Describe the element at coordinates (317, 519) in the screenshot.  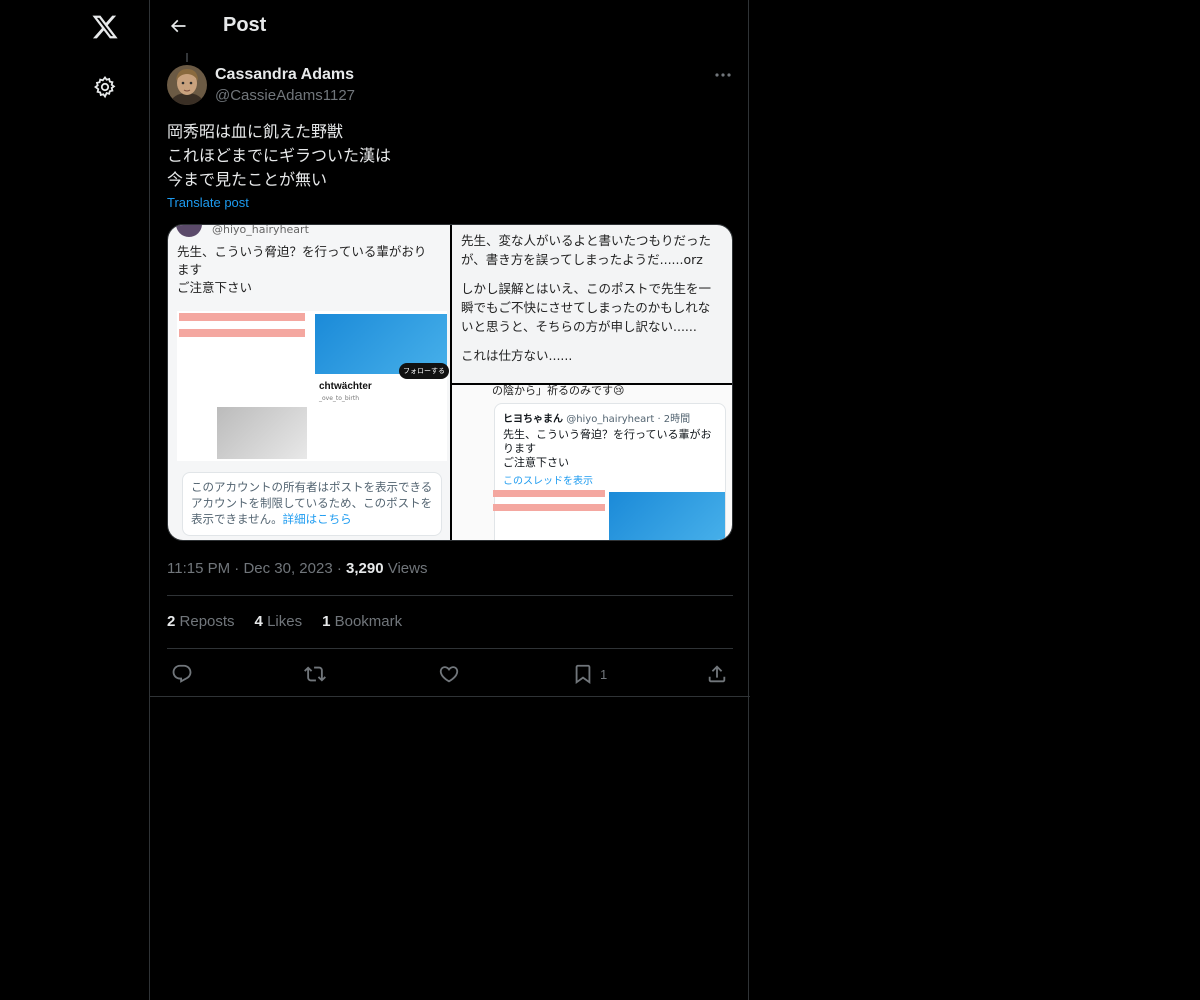
I see `notice-link: 詳細はこちら` at that location.